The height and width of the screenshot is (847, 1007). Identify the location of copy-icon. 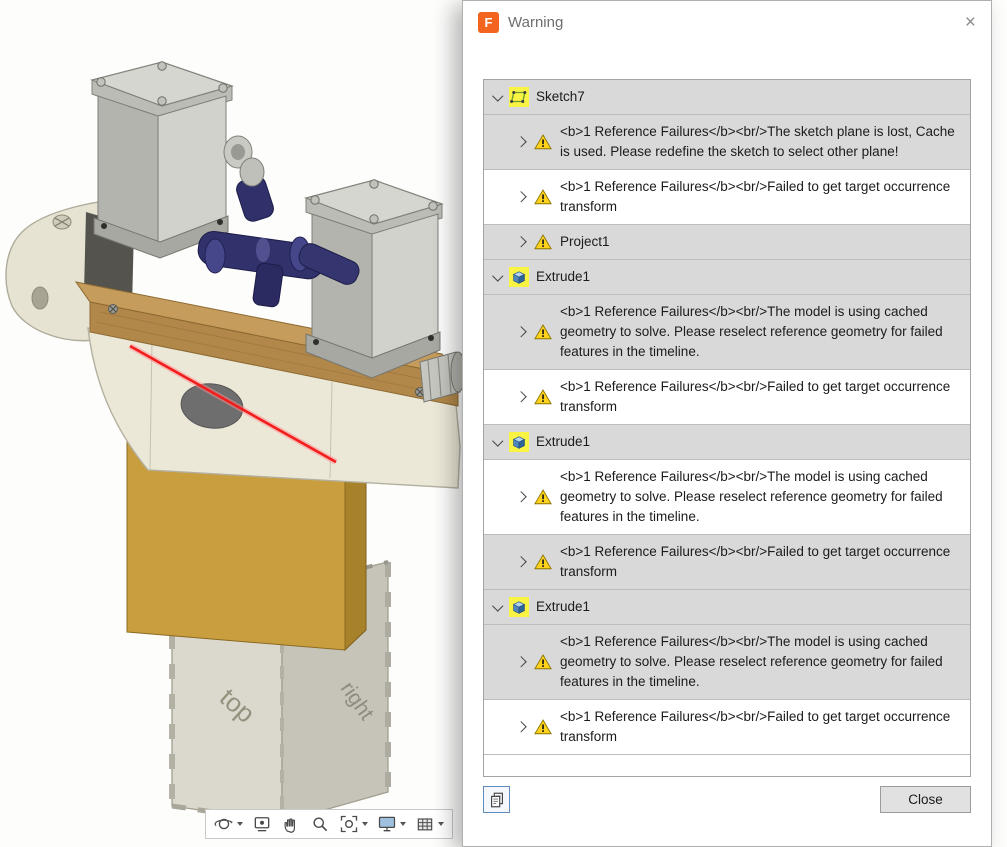
(496, 799).